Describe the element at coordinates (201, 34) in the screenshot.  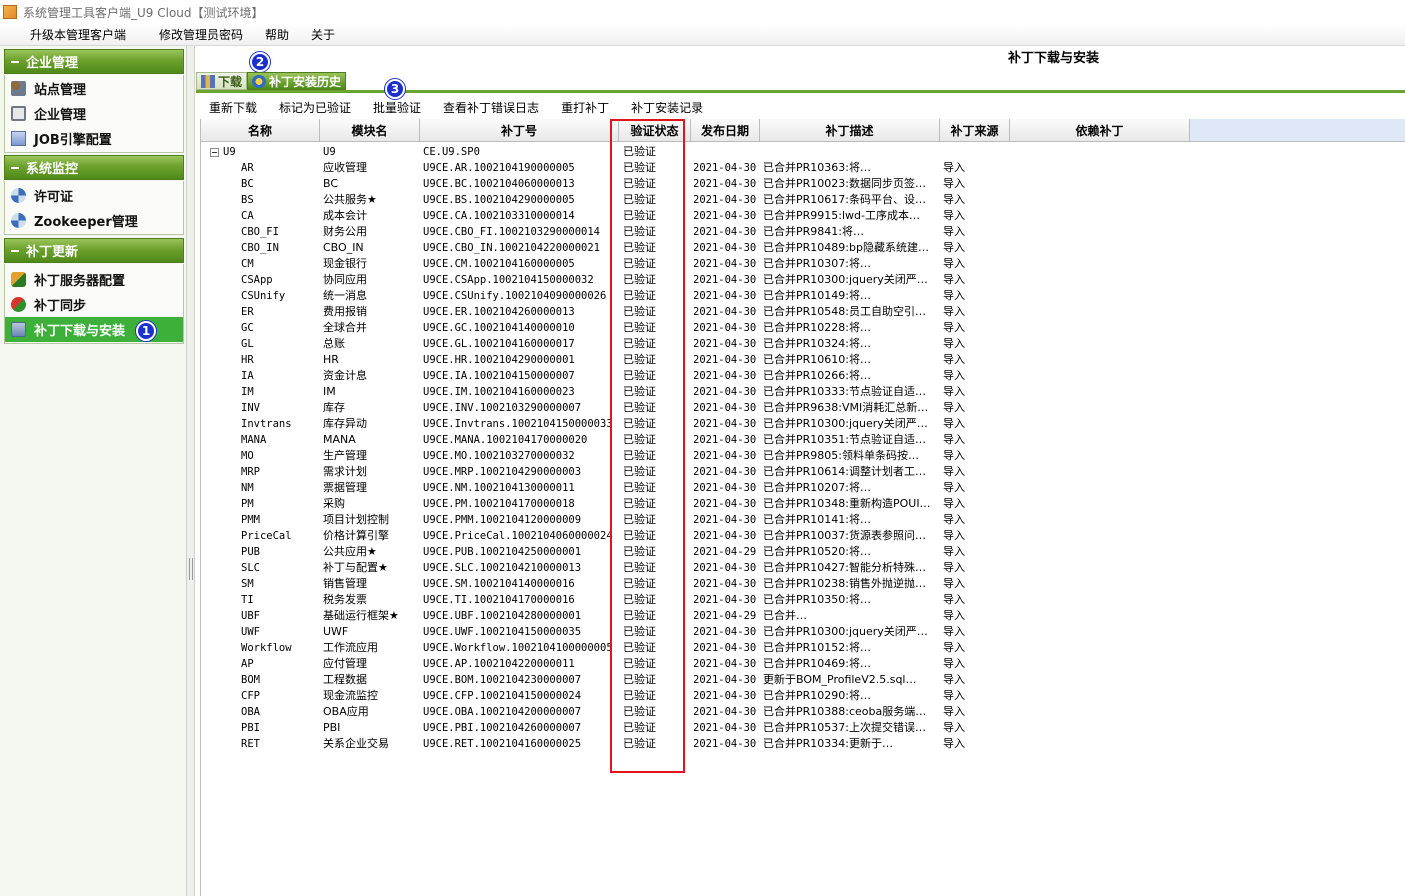
I see `menu-change-password: 修改管理员密码` at that location.